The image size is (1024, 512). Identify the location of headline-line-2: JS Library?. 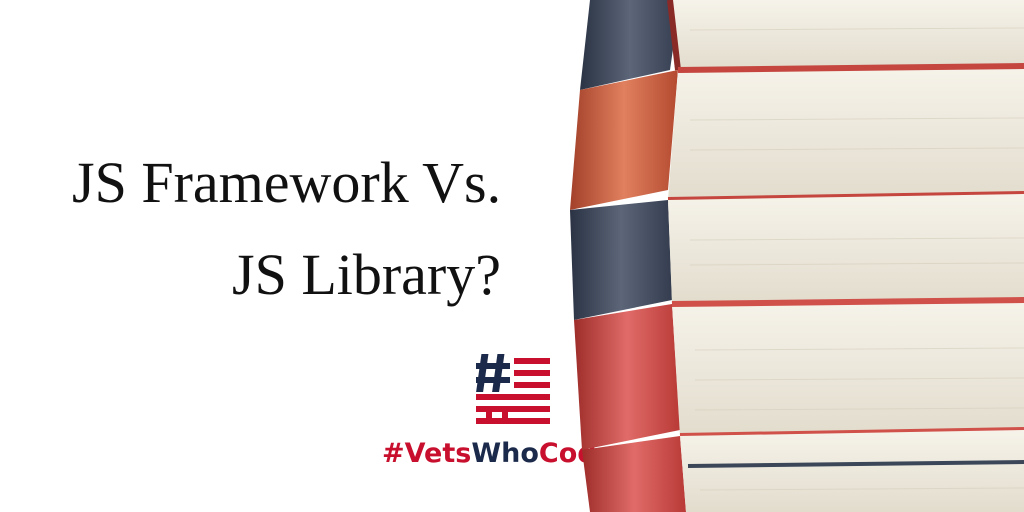
(366, 274).